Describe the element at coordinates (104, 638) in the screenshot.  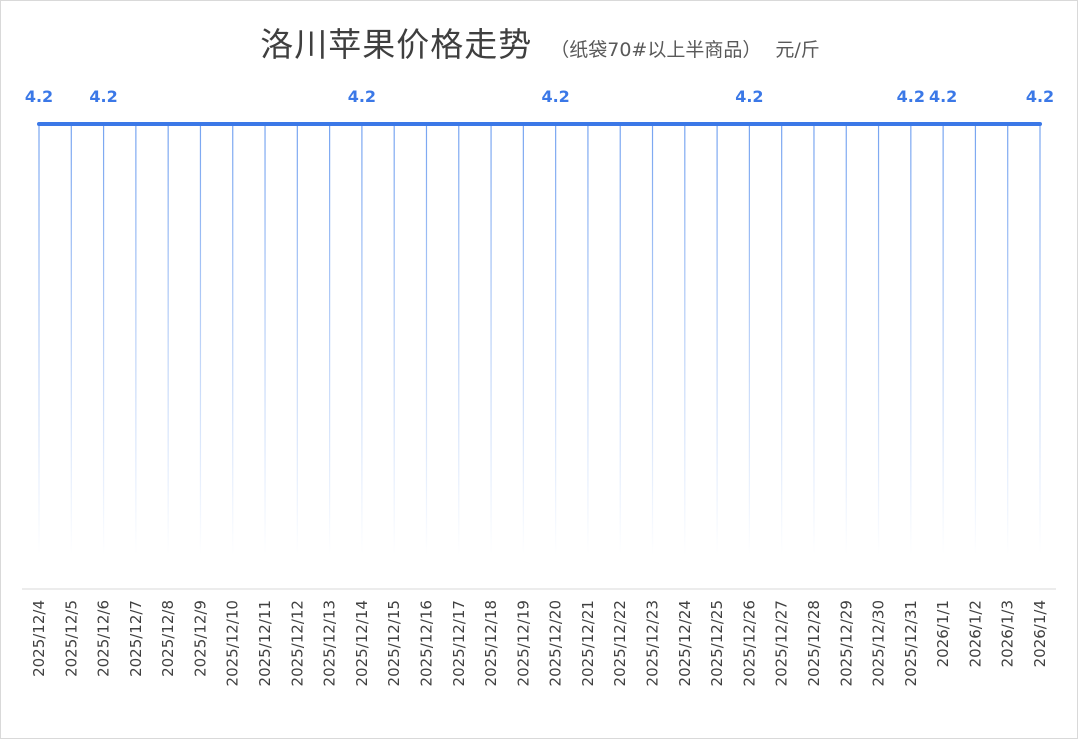
I see `x-tick-label: 2025/12/6` at that location.